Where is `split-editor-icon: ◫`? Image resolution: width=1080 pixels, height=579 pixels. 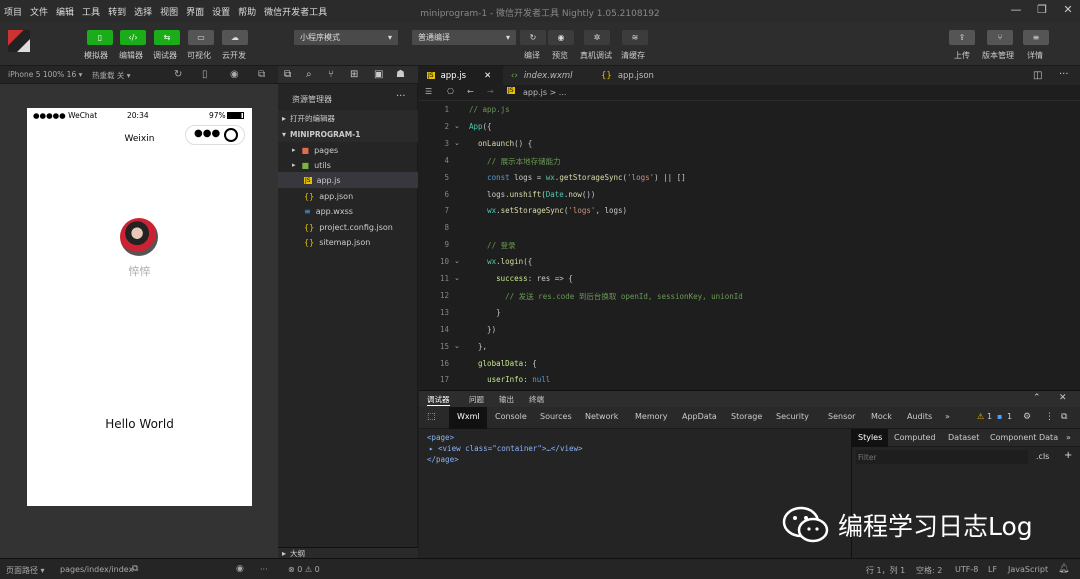
split-editor-icon: ◫ is located at coordinates (1037, 75).